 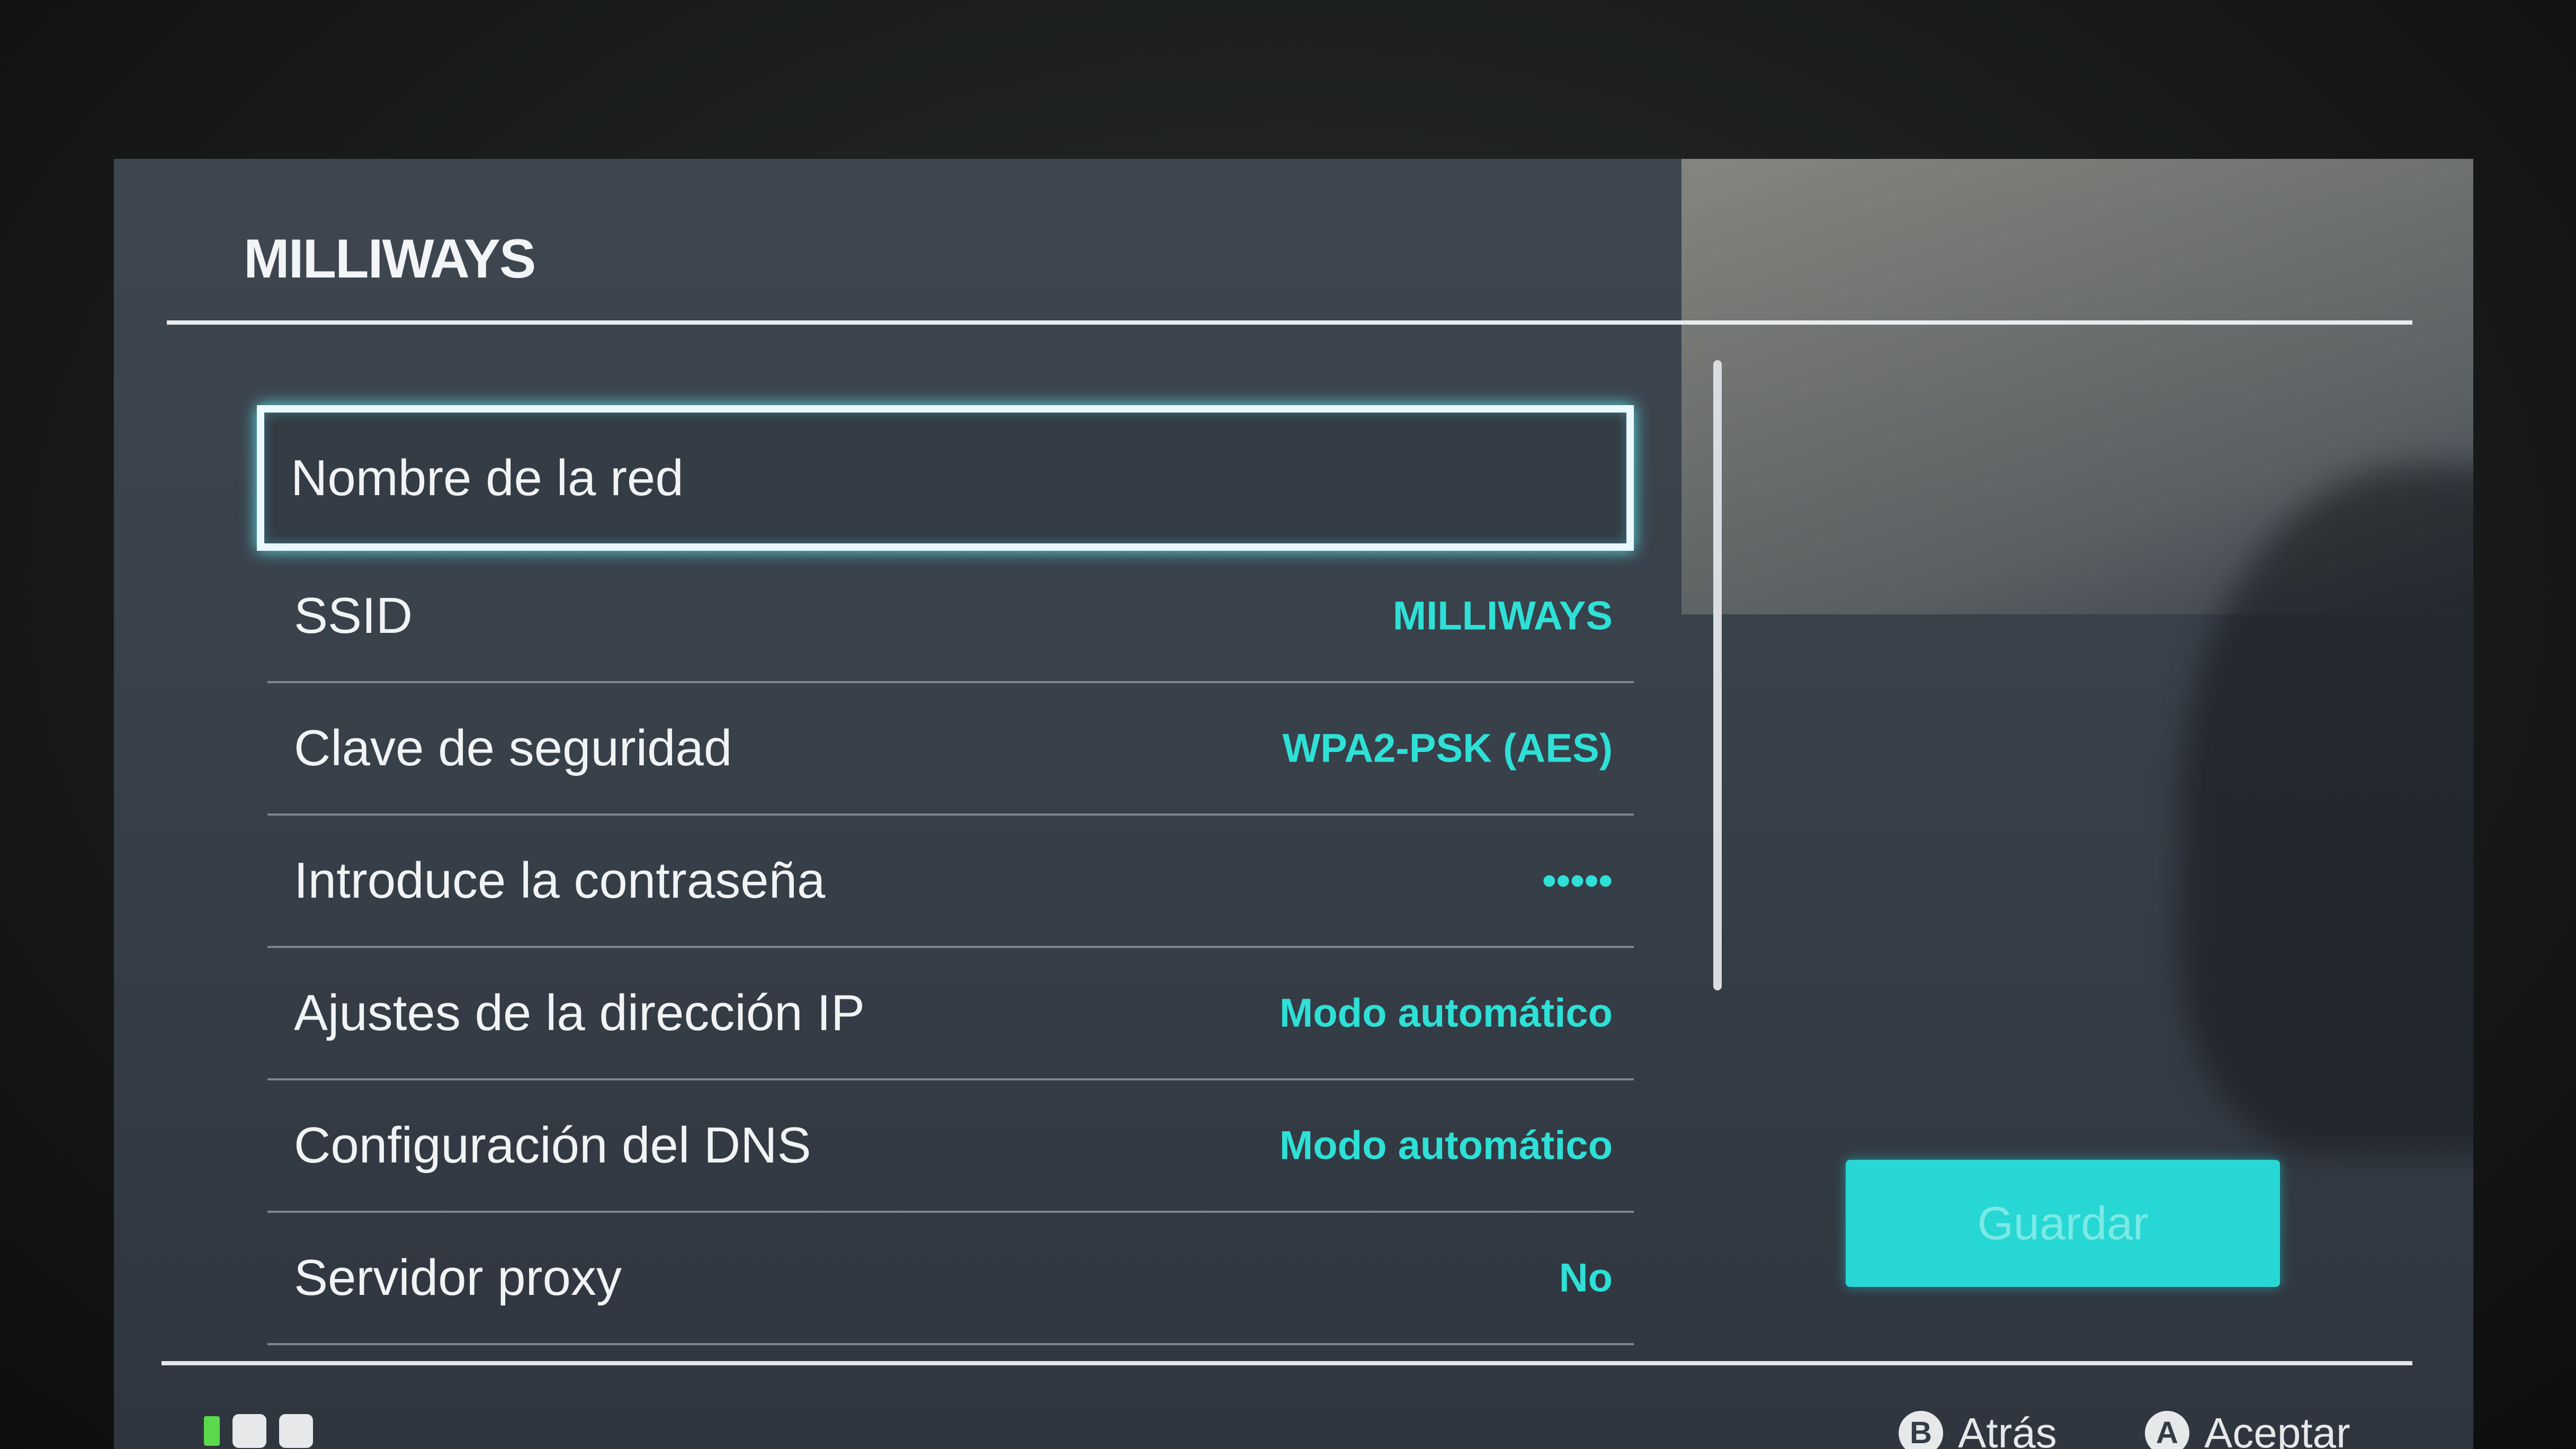 I want to click on controller-indicator, so click(x=258, y=1431).